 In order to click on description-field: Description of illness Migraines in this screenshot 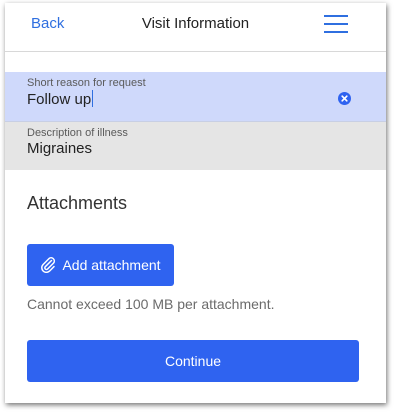, I will do `click(195, 146)`.